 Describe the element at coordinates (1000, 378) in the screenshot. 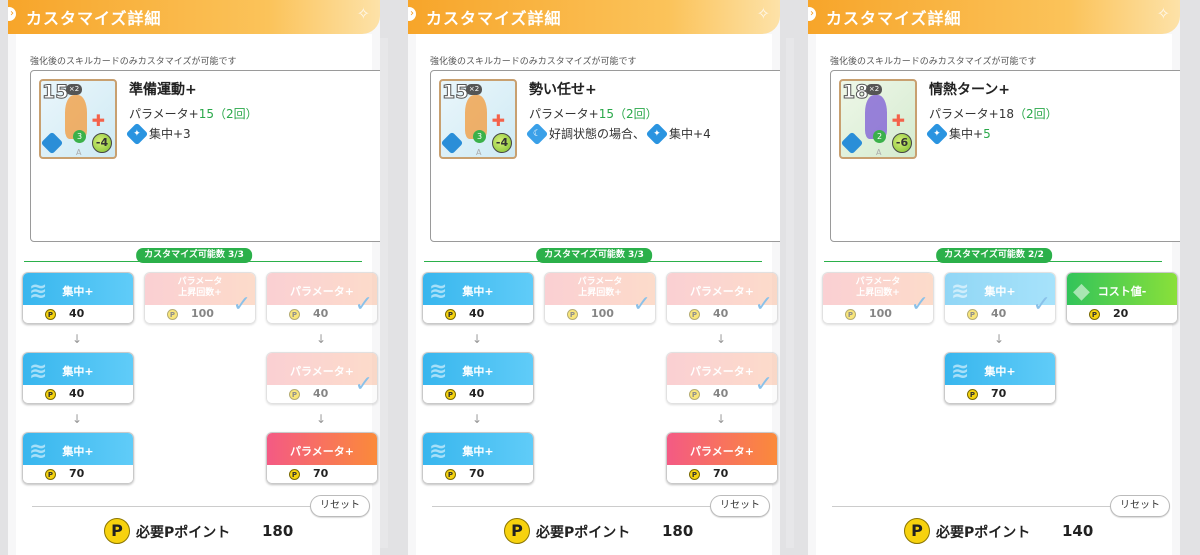

I see `option-concentration-2: ≋ 集中+ P 70` at that location.